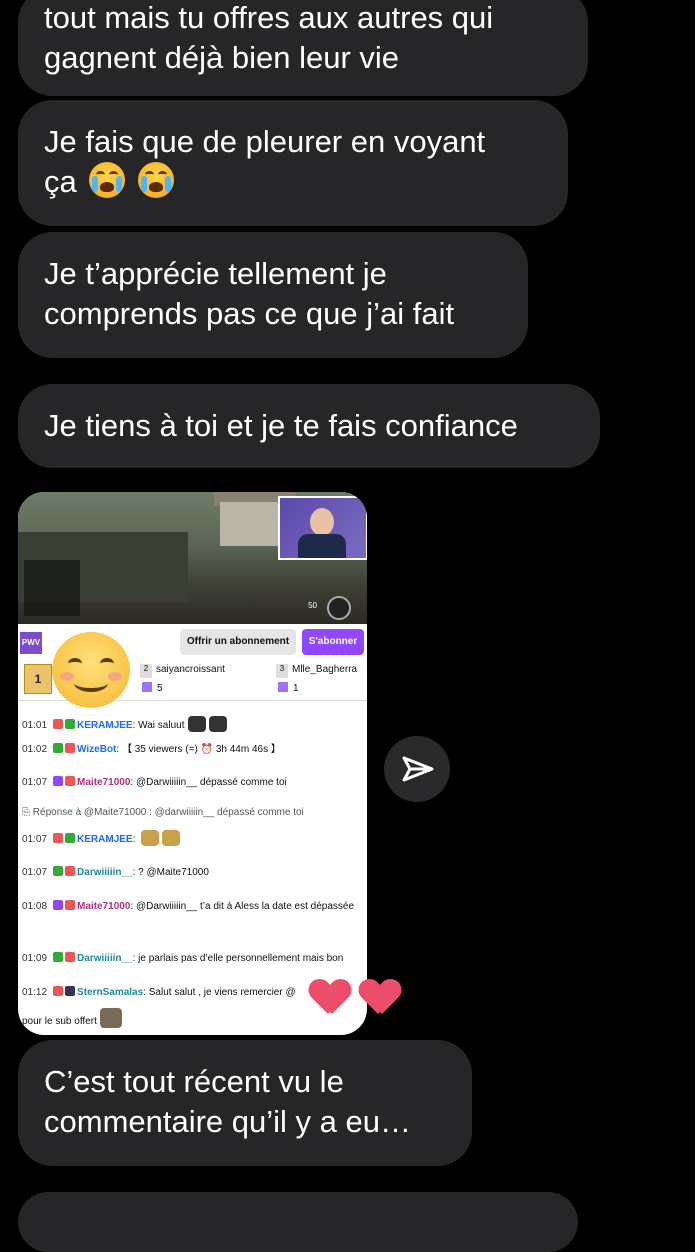 The height and width of the screenshot is (1252, 695). I want to click on chat-time: 01:02, so click(35, 749).